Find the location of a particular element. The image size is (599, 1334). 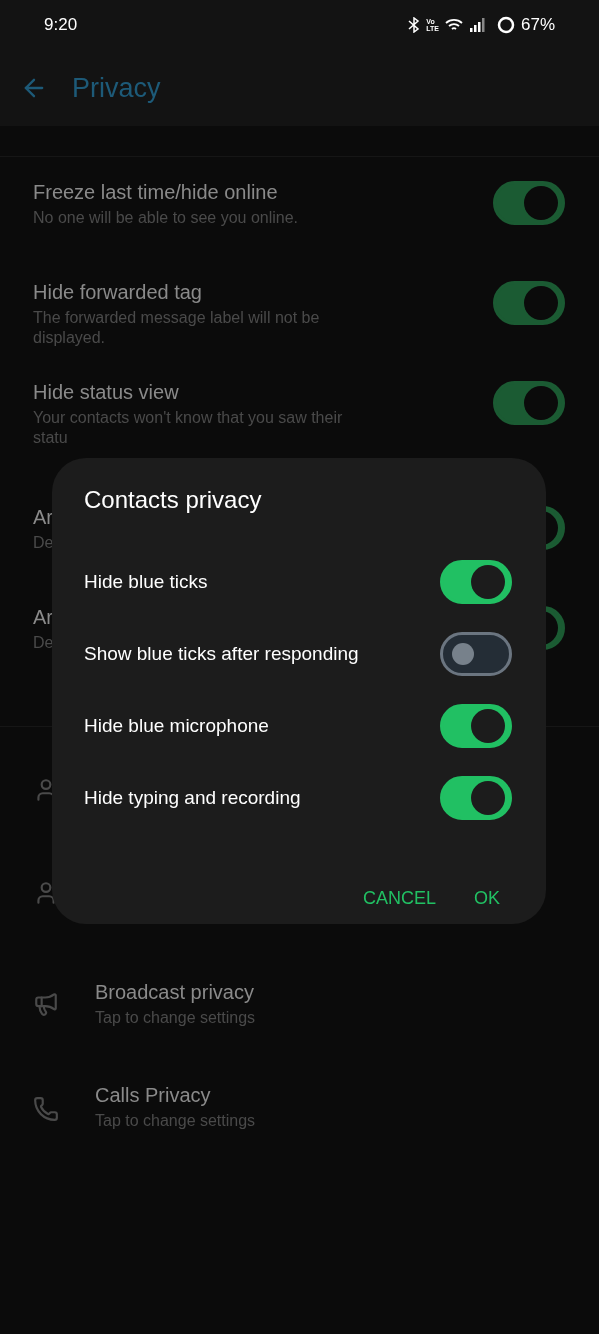

signal-icon is located at coordinates (476, 25).